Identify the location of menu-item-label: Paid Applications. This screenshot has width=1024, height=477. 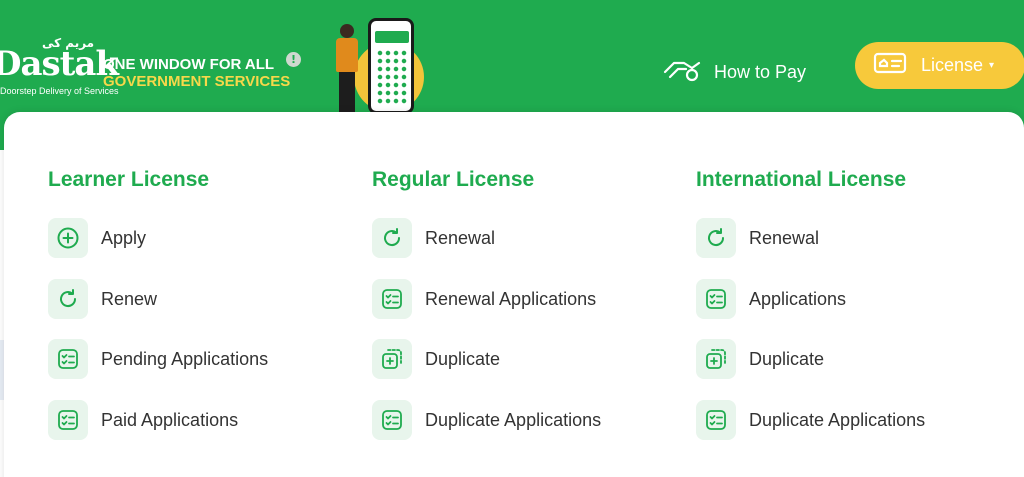
(170, 419).